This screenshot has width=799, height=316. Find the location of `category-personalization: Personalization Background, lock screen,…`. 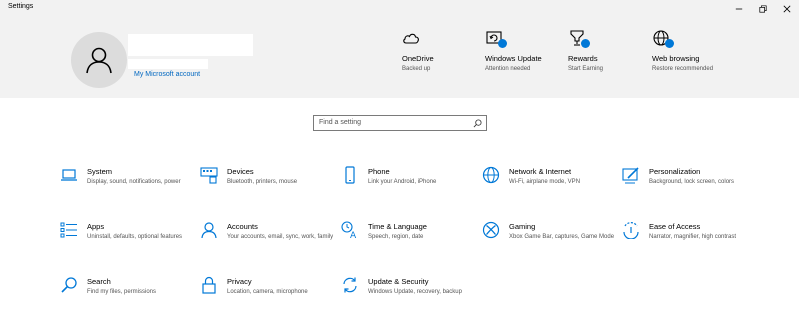

category-personalization: Personalization Background, lock screen,… is located at coordinates (687, 186).